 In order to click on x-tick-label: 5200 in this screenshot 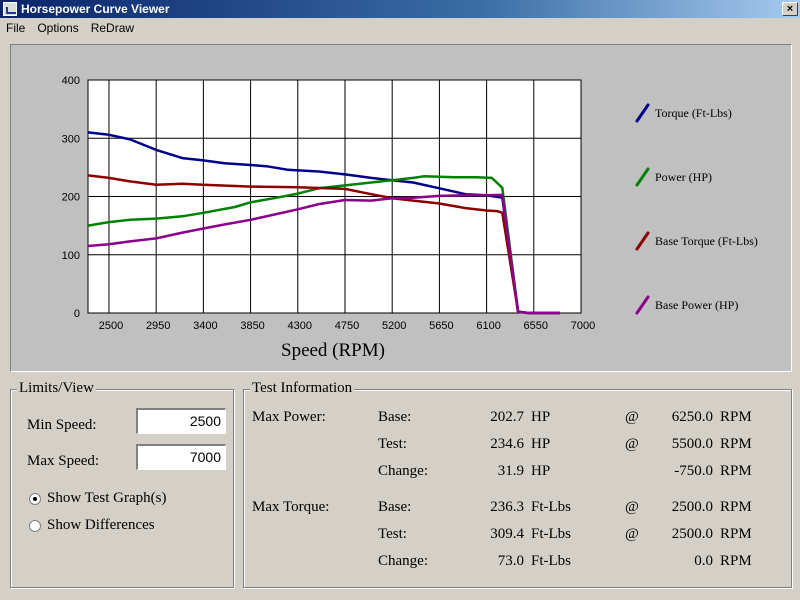, I will do `click(394, 326)`.